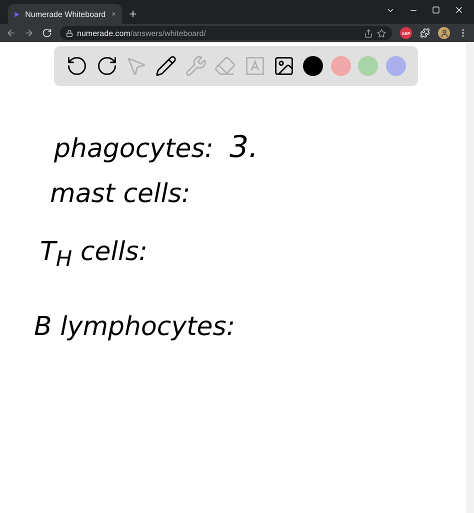 The width and height of the screenshot is (474, 513). Describe the element at coordinates (135, 327) in the screenshot. I see `handwritten-text: B lymphocytes:` at that location.